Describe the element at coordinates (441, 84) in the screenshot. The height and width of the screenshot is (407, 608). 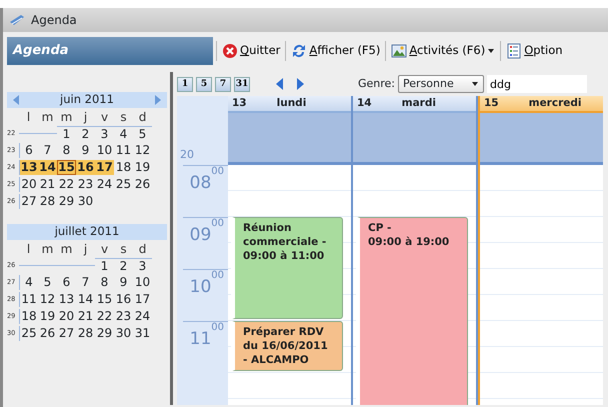
I see `genre-dropdown: Personne` at that location.